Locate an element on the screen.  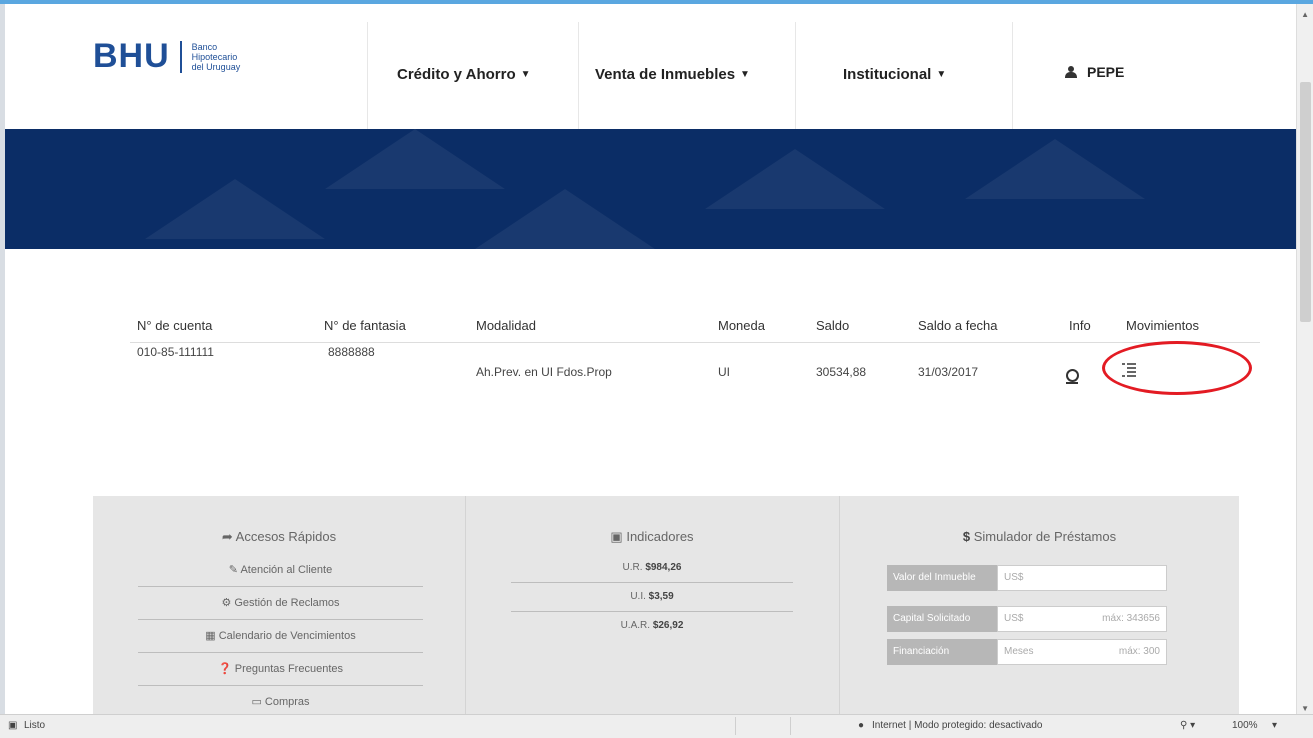
user-icon is located at coordinates (1071, 72).